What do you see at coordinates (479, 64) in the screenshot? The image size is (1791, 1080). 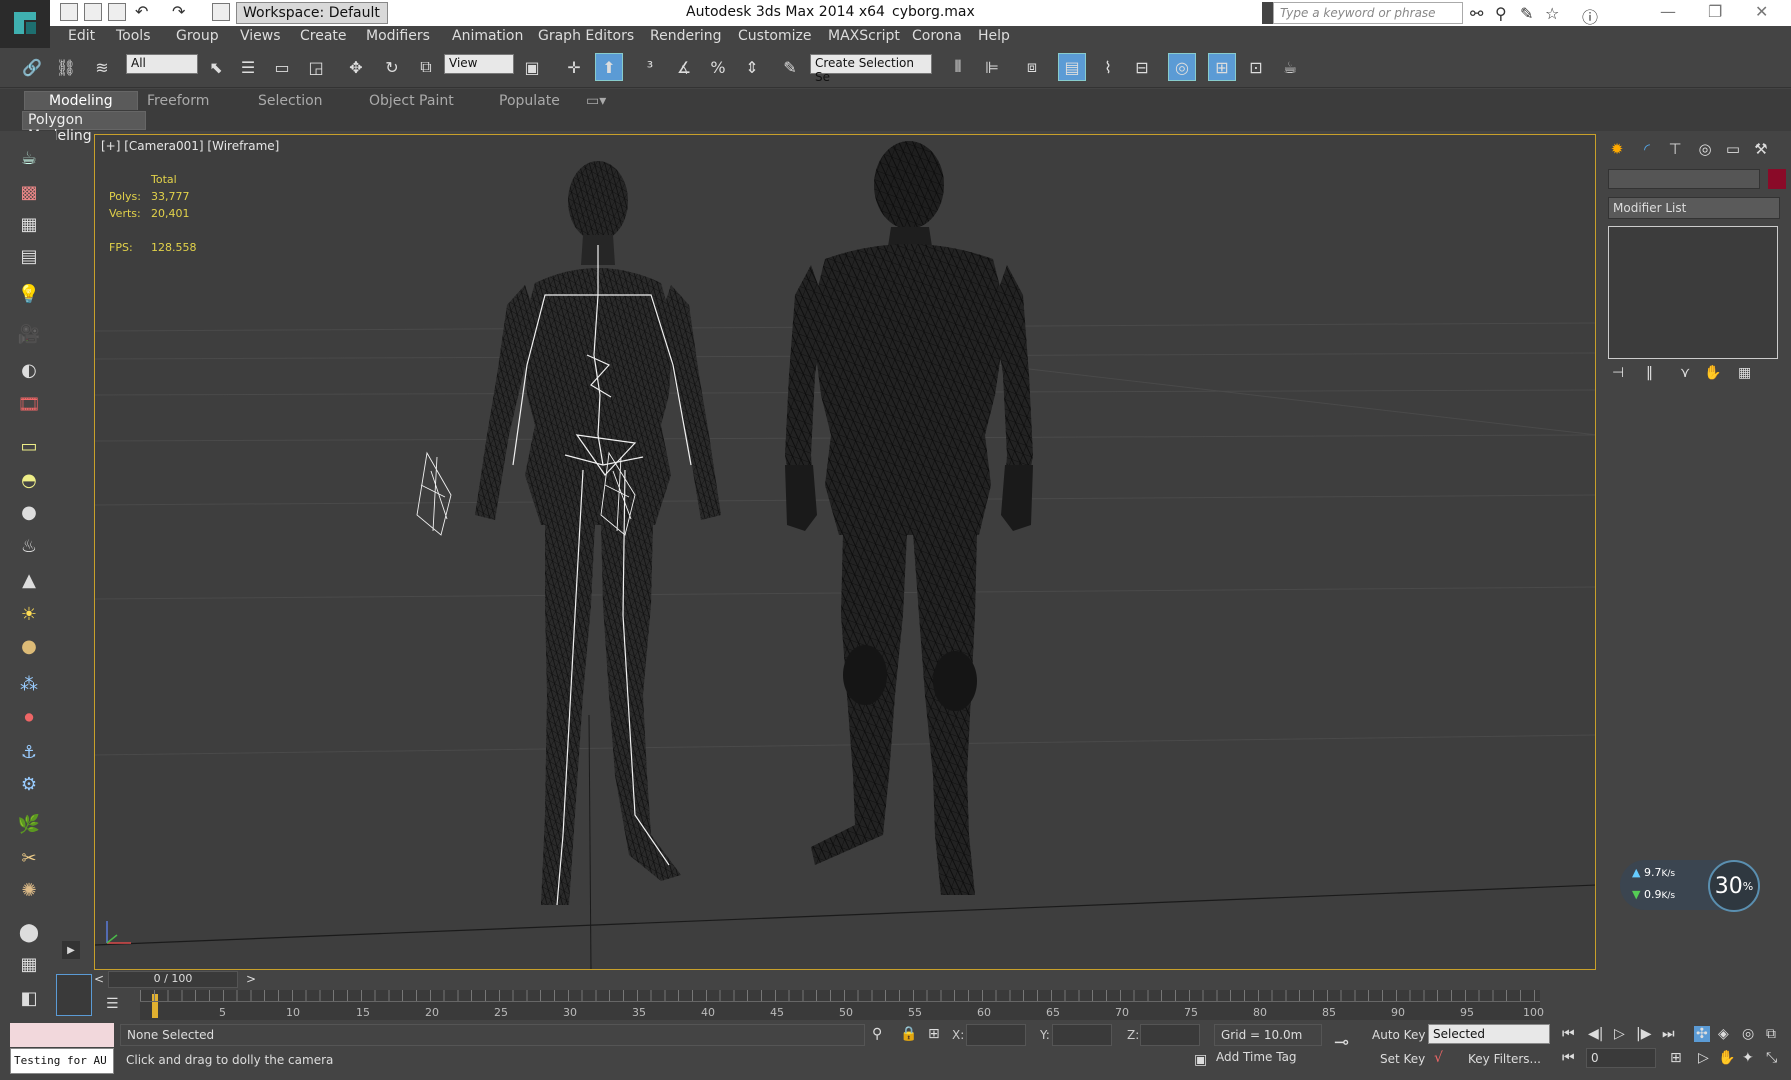 I see `reference-coordinate-dropdown: View` at bounding box center [479, 64].